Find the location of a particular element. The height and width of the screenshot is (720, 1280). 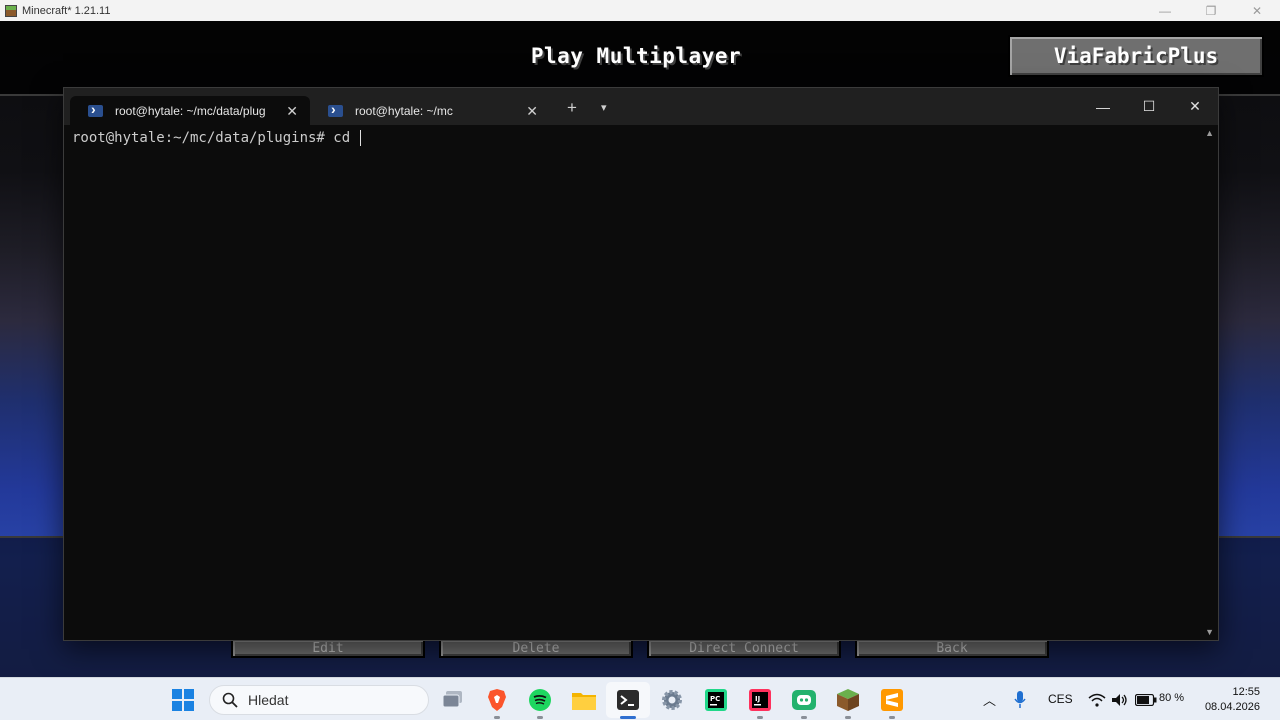

minecraft-window-title: Minecraft* 1.21.11 is located at coordinates (66, 10).